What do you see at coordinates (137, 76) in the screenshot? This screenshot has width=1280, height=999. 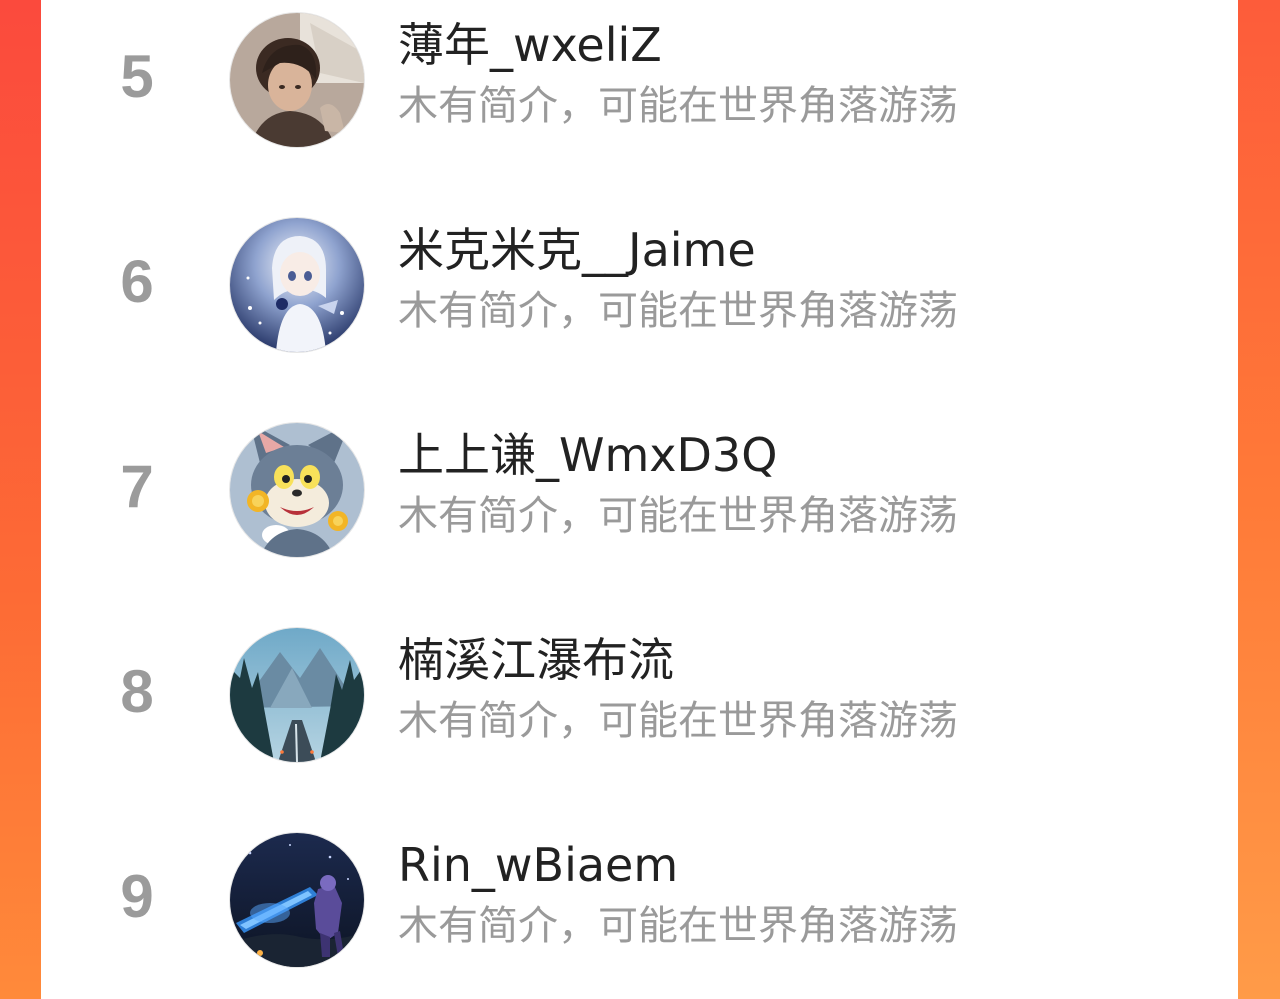 I see `rank-number: 5` at bounding box center [137, 76].